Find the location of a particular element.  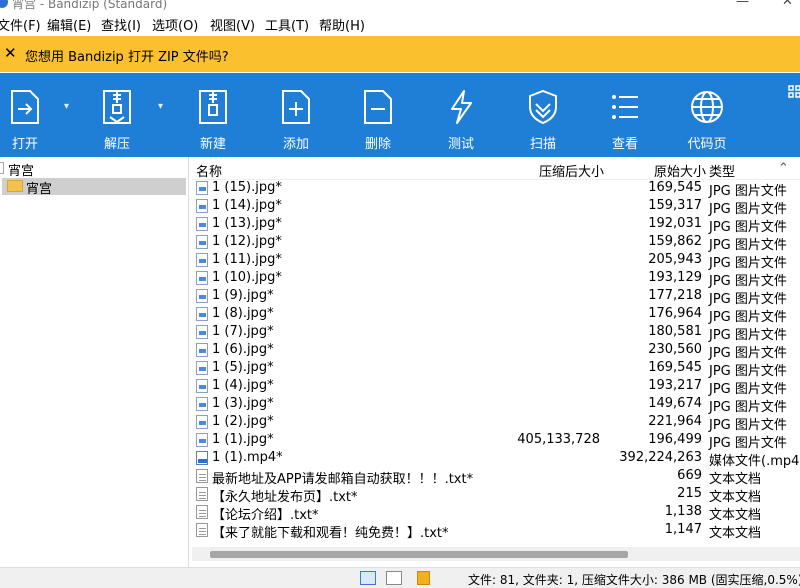

delete-label: 删除 is located at coordinates (377, 144).